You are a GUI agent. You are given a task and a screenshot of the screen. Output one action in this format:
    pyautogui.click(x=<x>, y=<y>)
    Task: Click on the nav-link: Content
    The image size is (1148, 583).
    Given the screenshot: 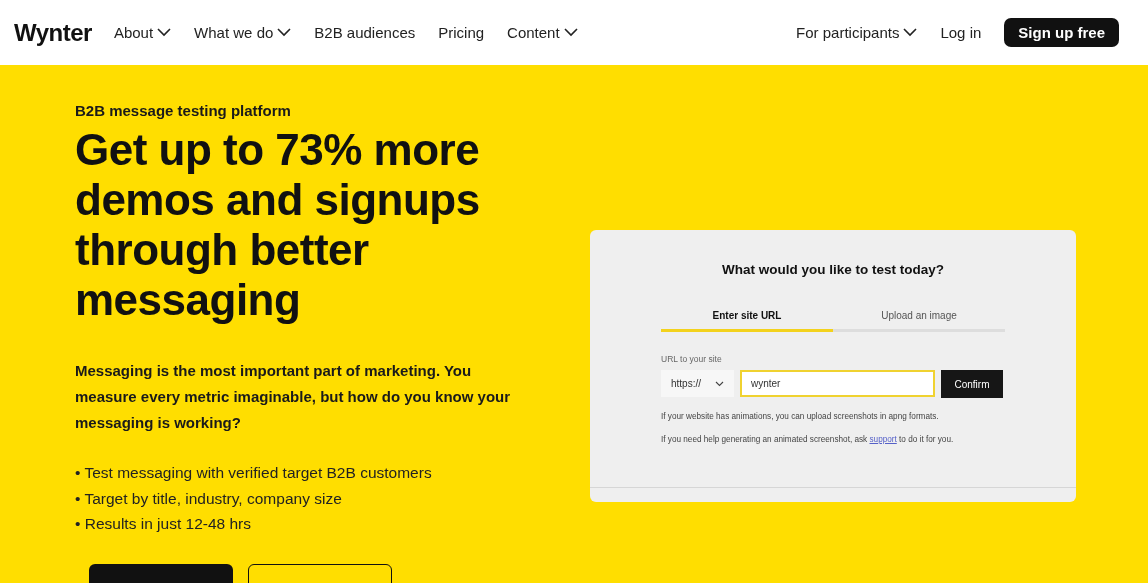 What is the action you would take?
    pyautogui.click(x=542, y=32)
    